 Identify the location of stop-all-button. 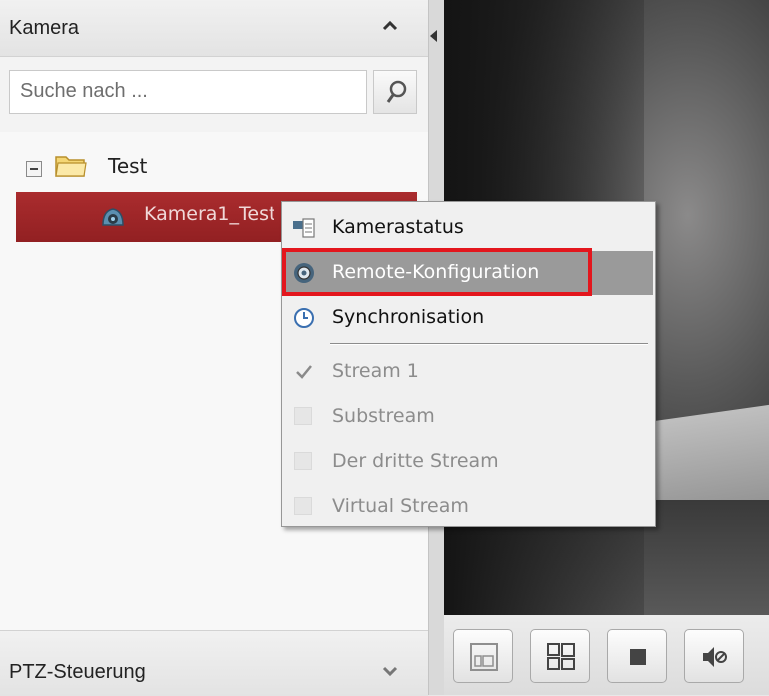
(637, 656).